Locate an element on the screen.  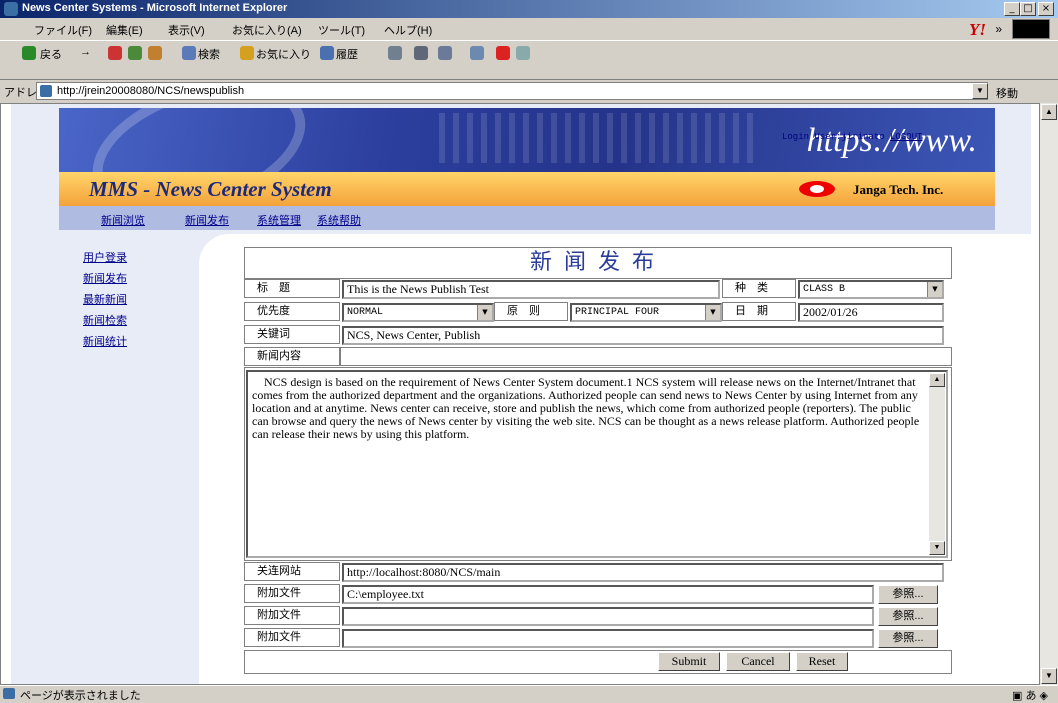
form-title: 新闻发布 is located at coordinates (598, 263).